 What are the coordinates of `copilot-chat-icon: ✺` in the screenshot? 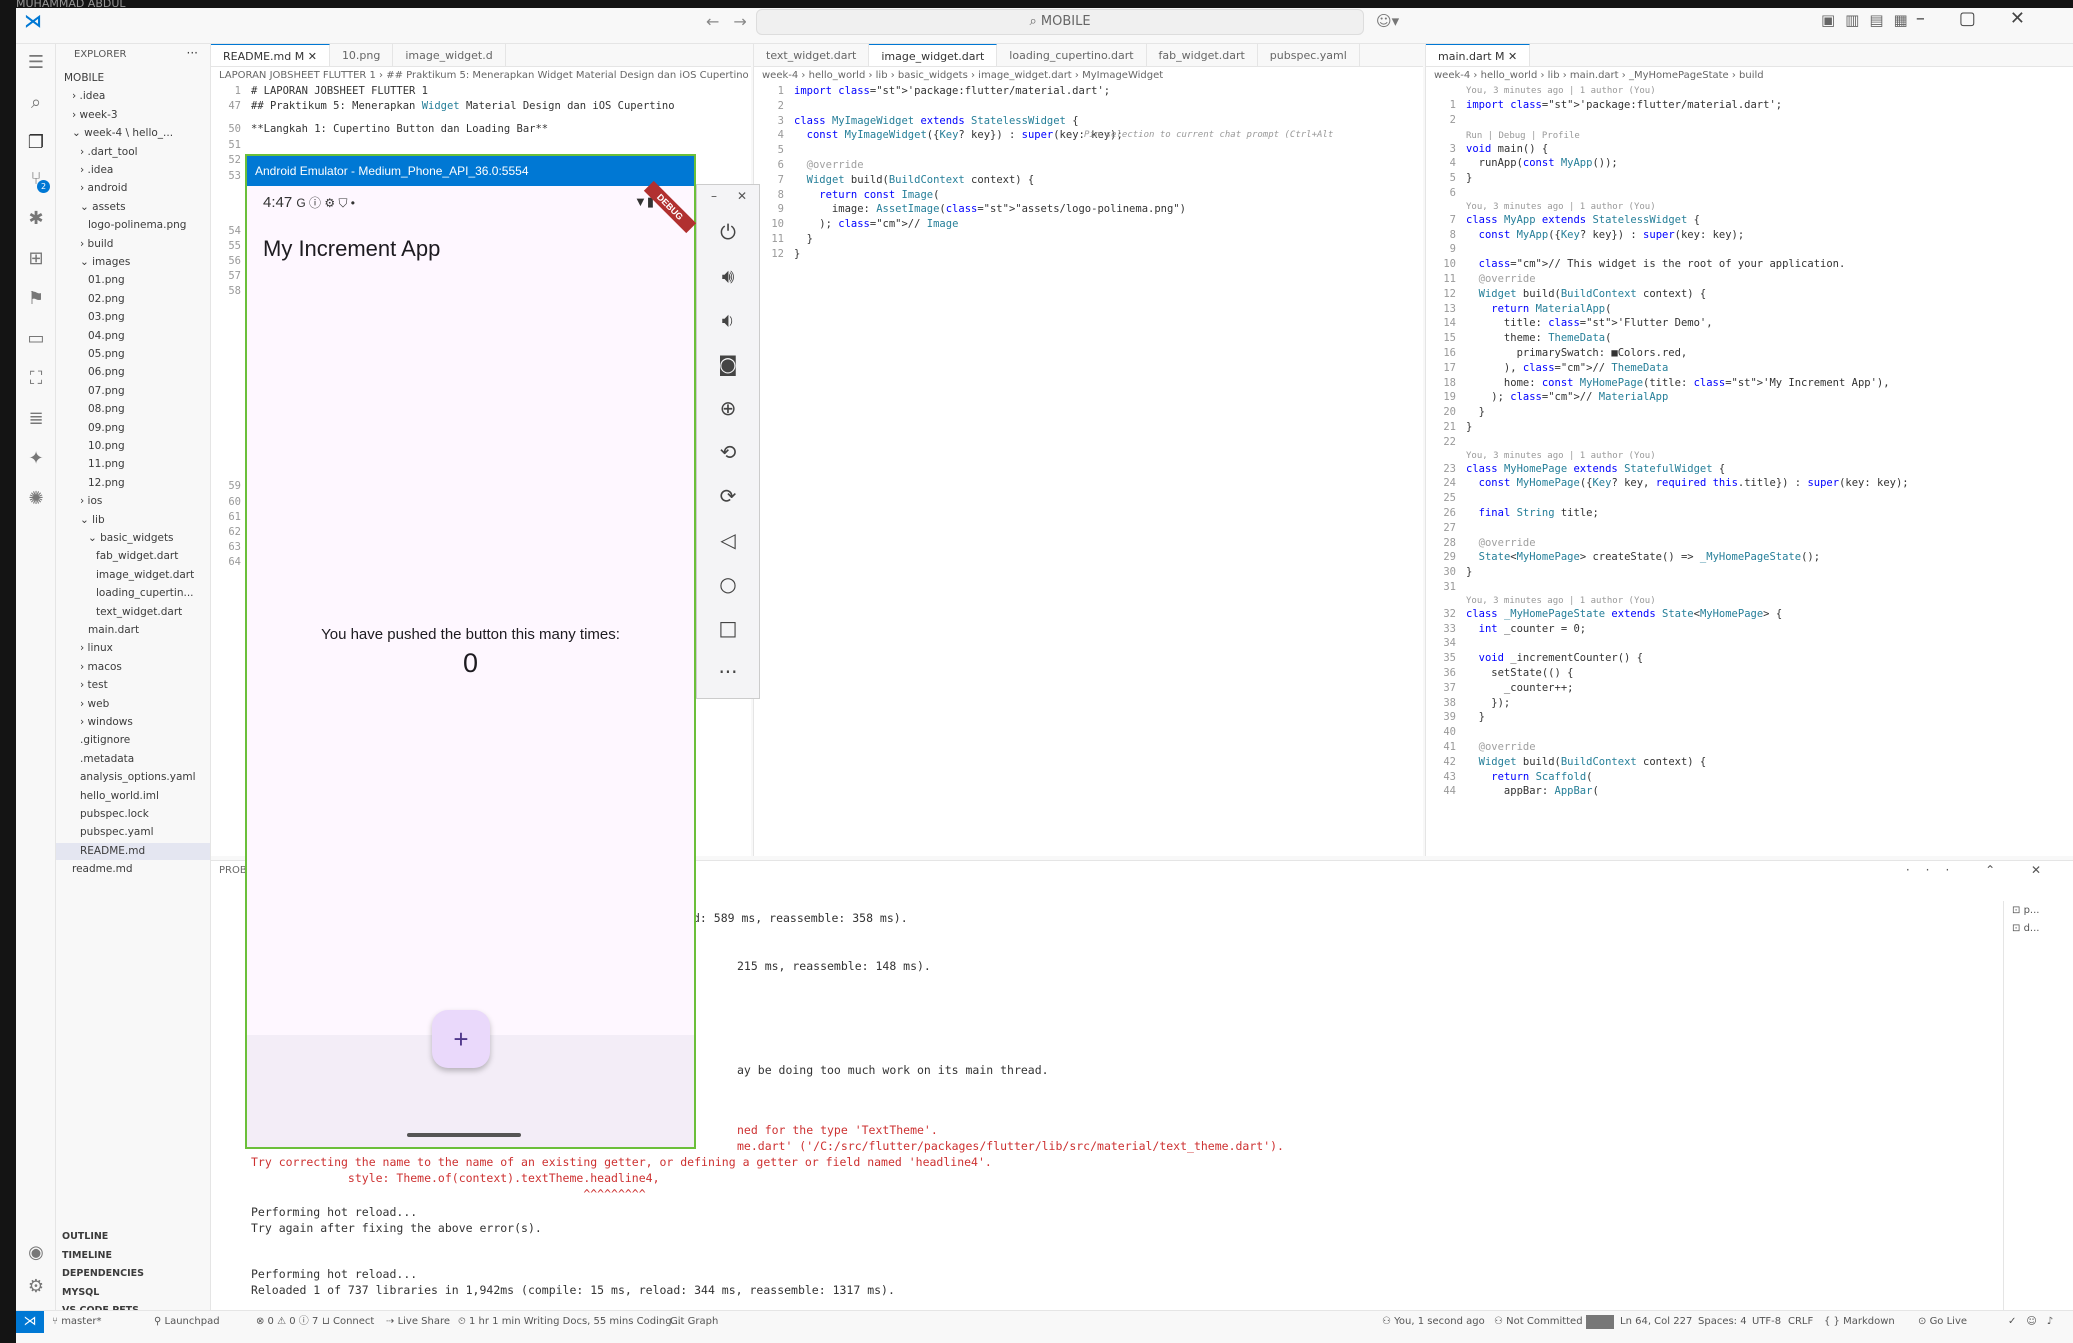 It's located at (36, 499).